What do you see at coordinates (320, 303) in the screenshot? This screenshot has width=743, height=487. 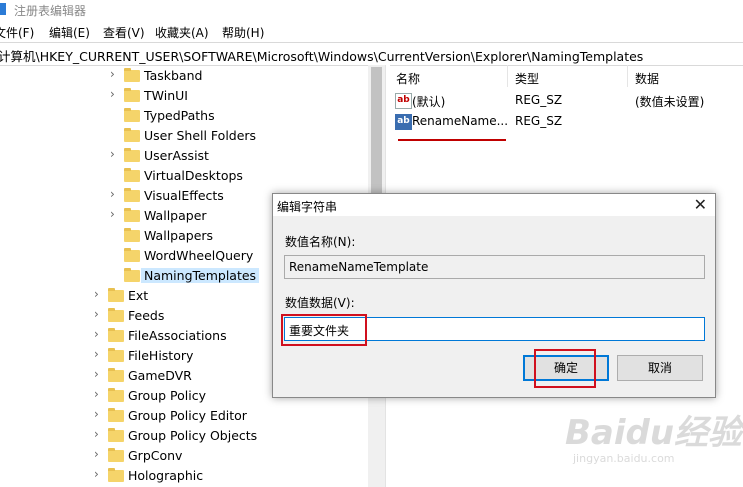 I see `value-data-label: 数值数据(V):` at bounding box center [320, 303].